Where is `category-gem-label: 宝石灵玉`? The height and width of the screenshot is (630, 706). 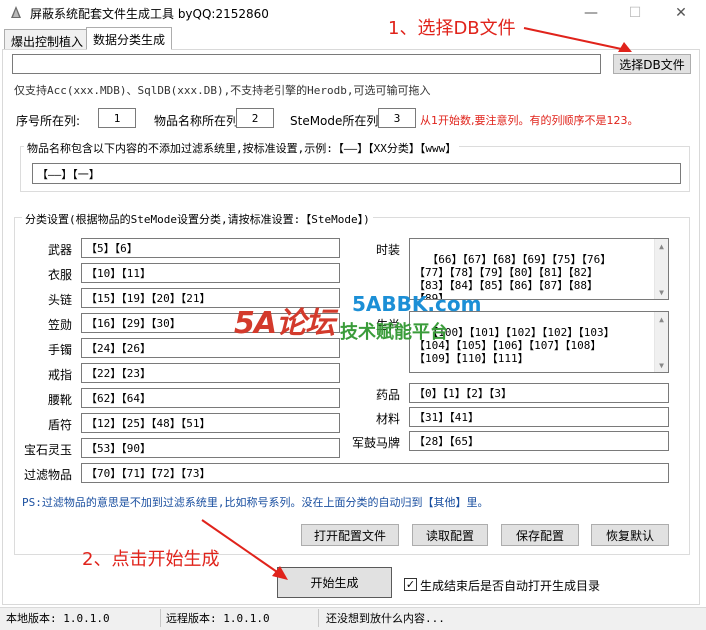
category-gem-label: 宝石灵玉 is located at coordinates (47, 450).